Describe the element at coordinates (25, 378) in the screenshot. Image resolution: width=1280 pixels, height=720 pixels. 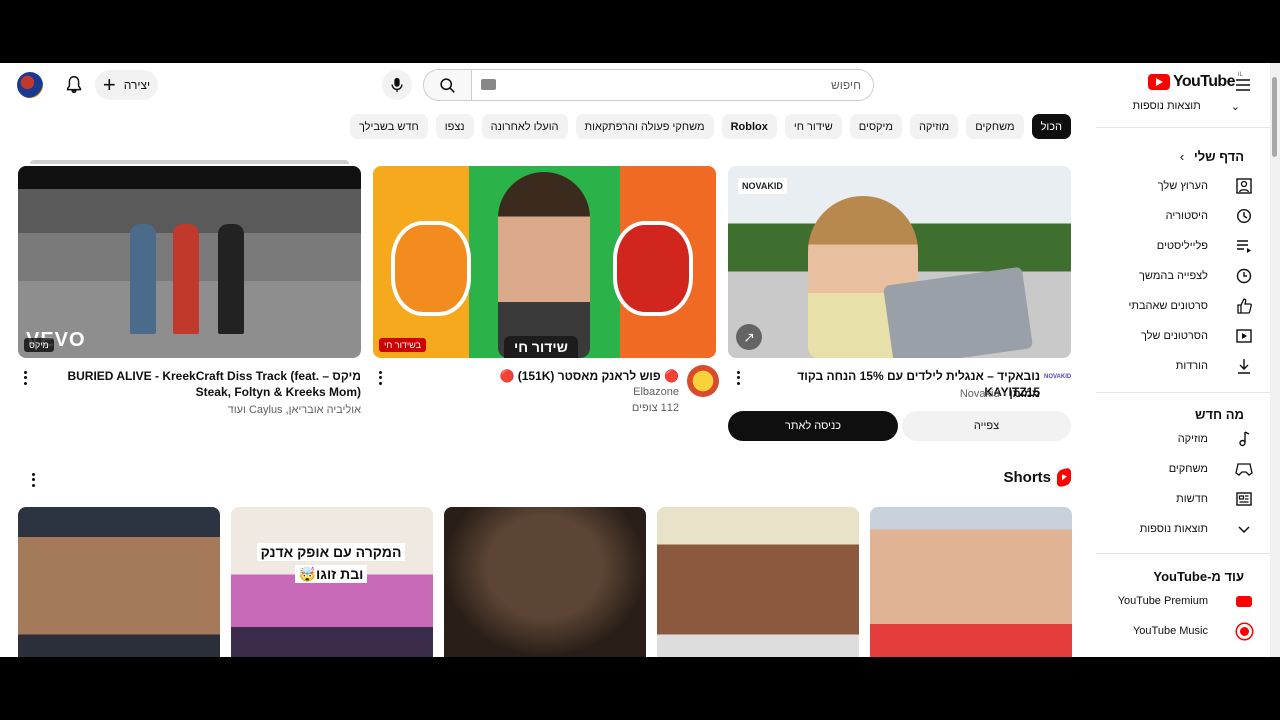
I see `video-1-menu-icon` at that location.